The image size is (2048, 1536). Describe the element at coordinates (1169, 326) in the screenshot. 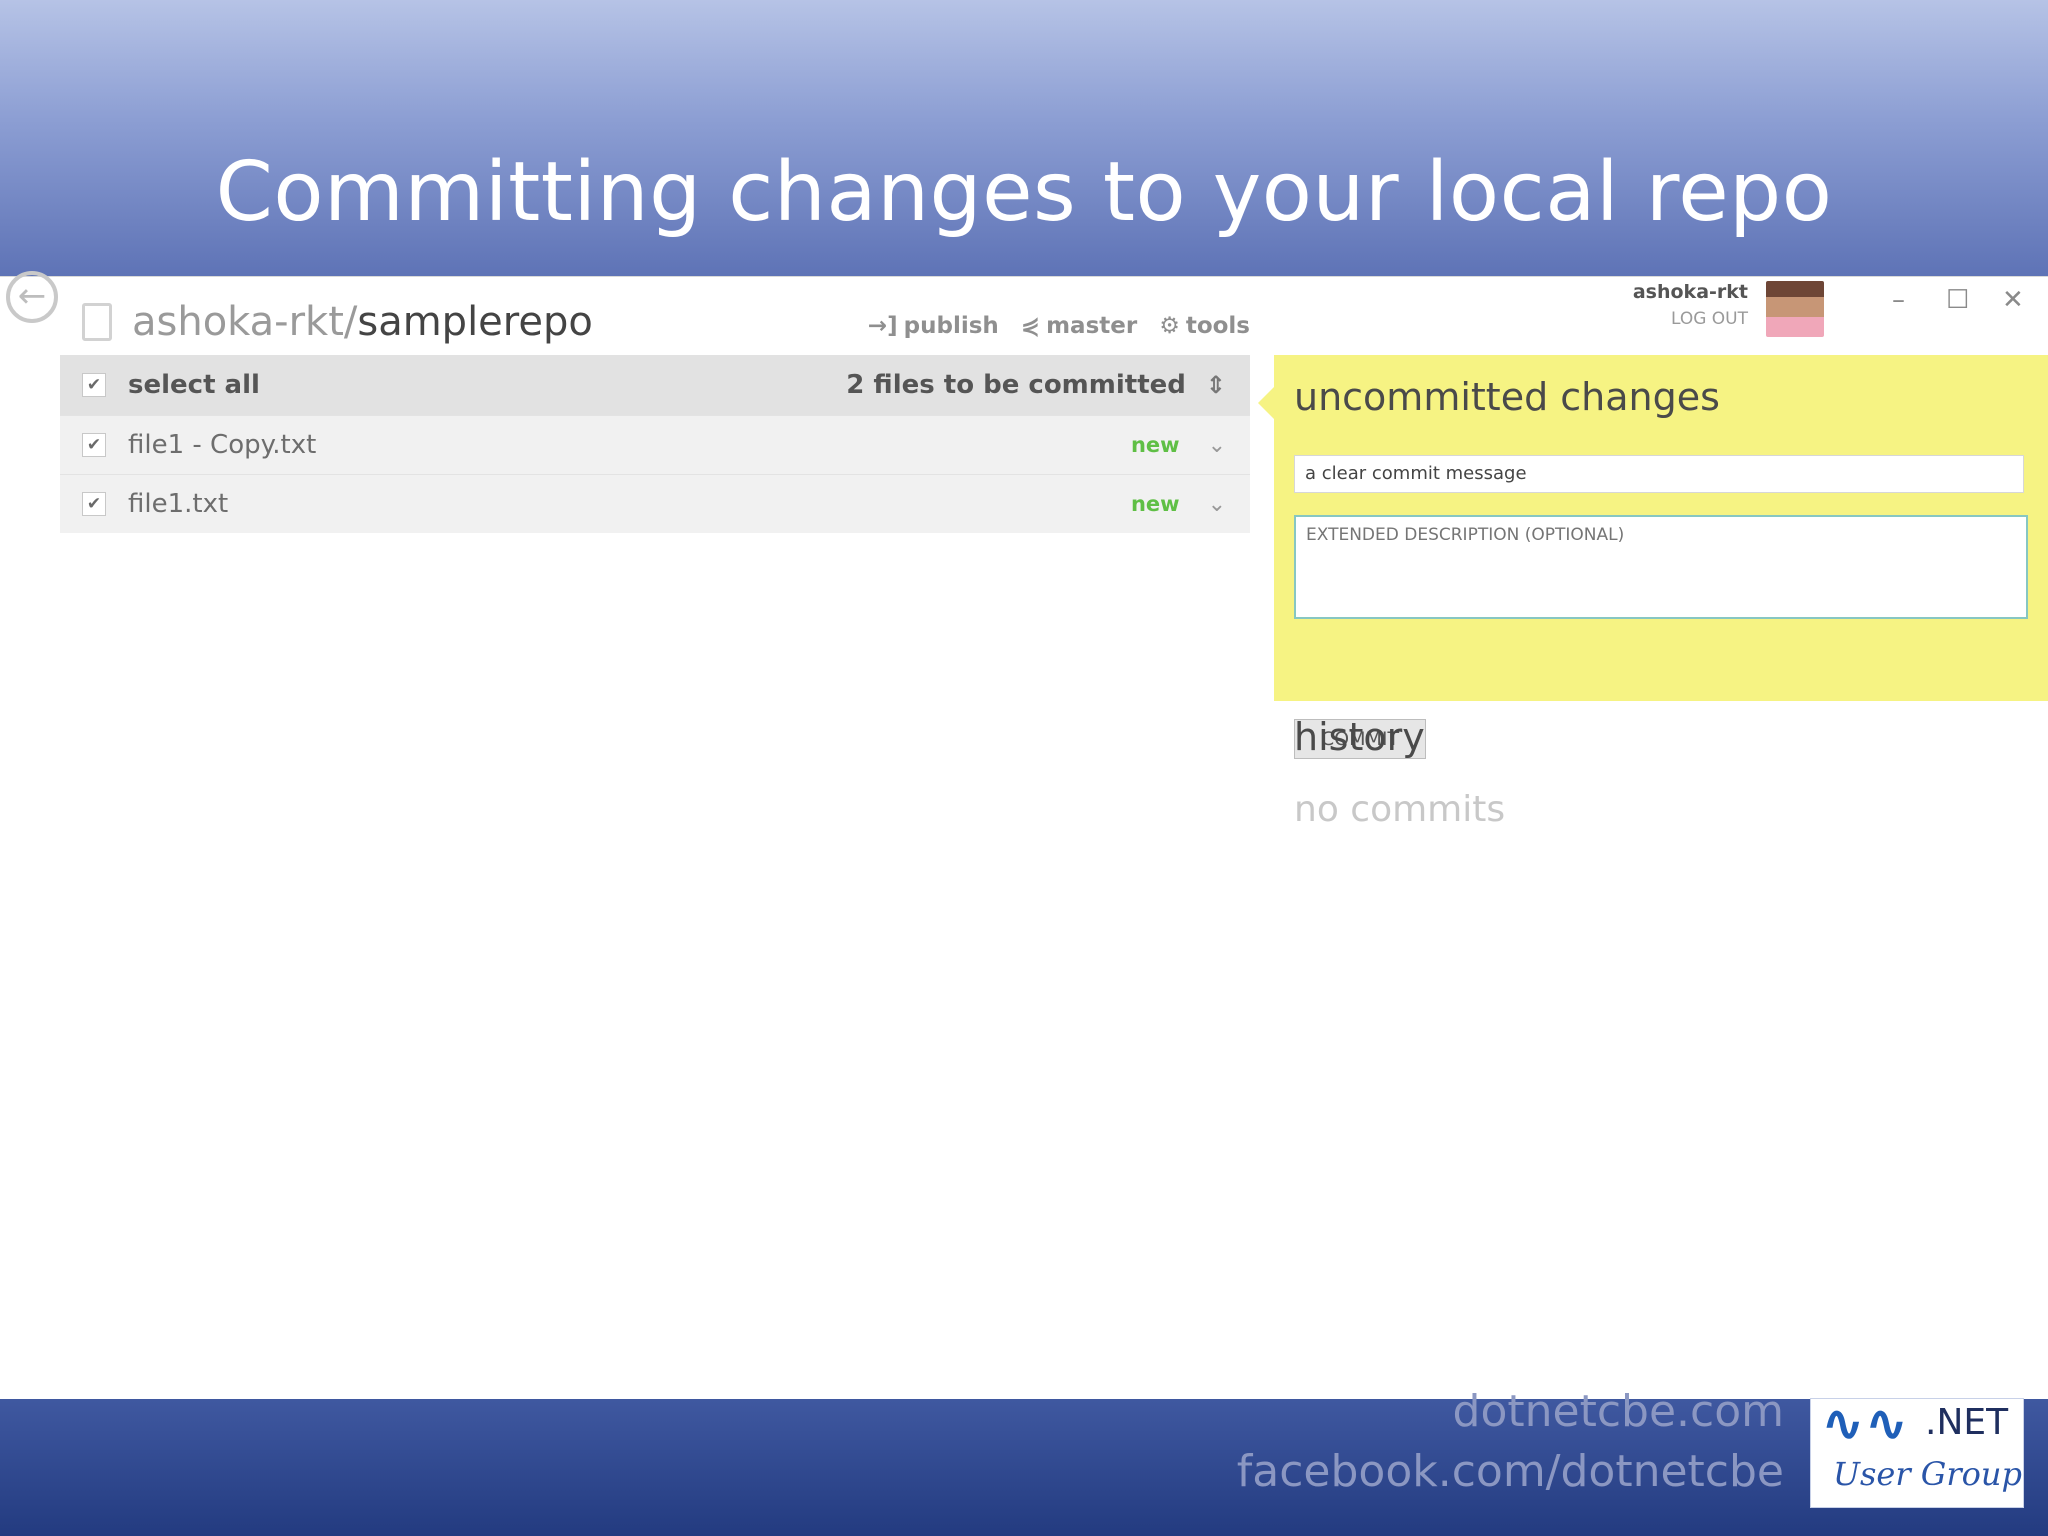

I see `gear-icon: ⚙` at that location.